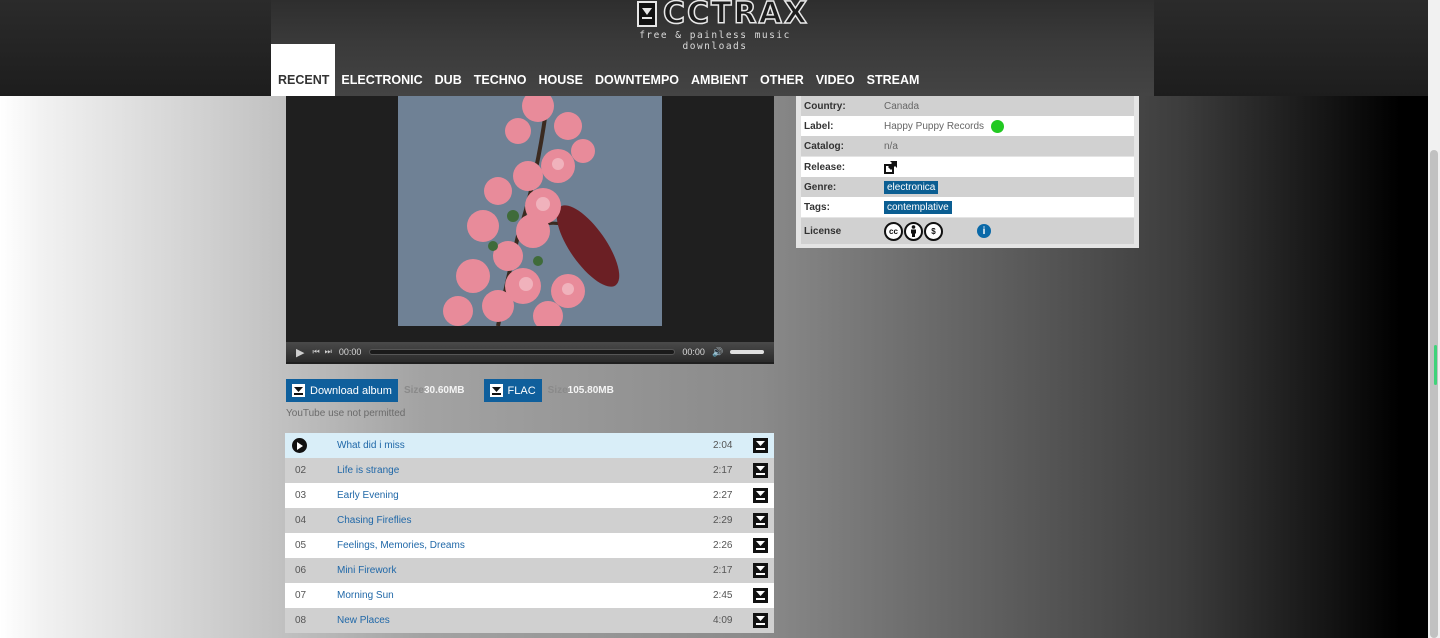 The image size is (1440, 638). Describe the element at coordinates (984, 231) in the screenshot. I see `info-icon: i` at that location.